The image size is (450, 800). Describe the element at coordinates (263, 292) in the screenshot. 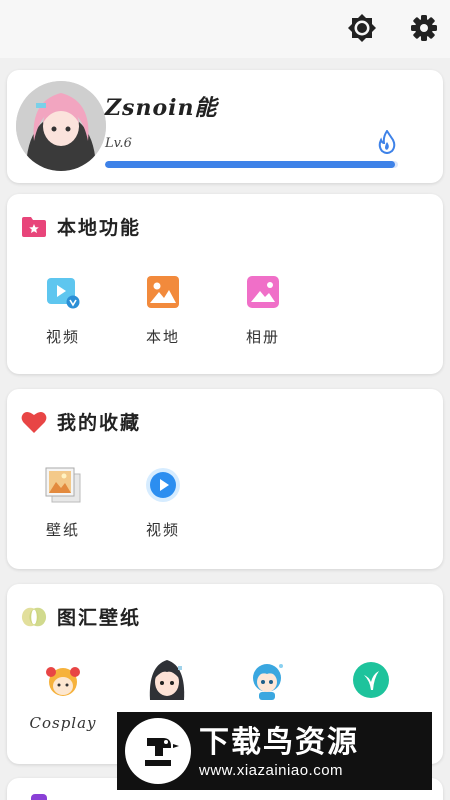

I see `album-icon` at that location.